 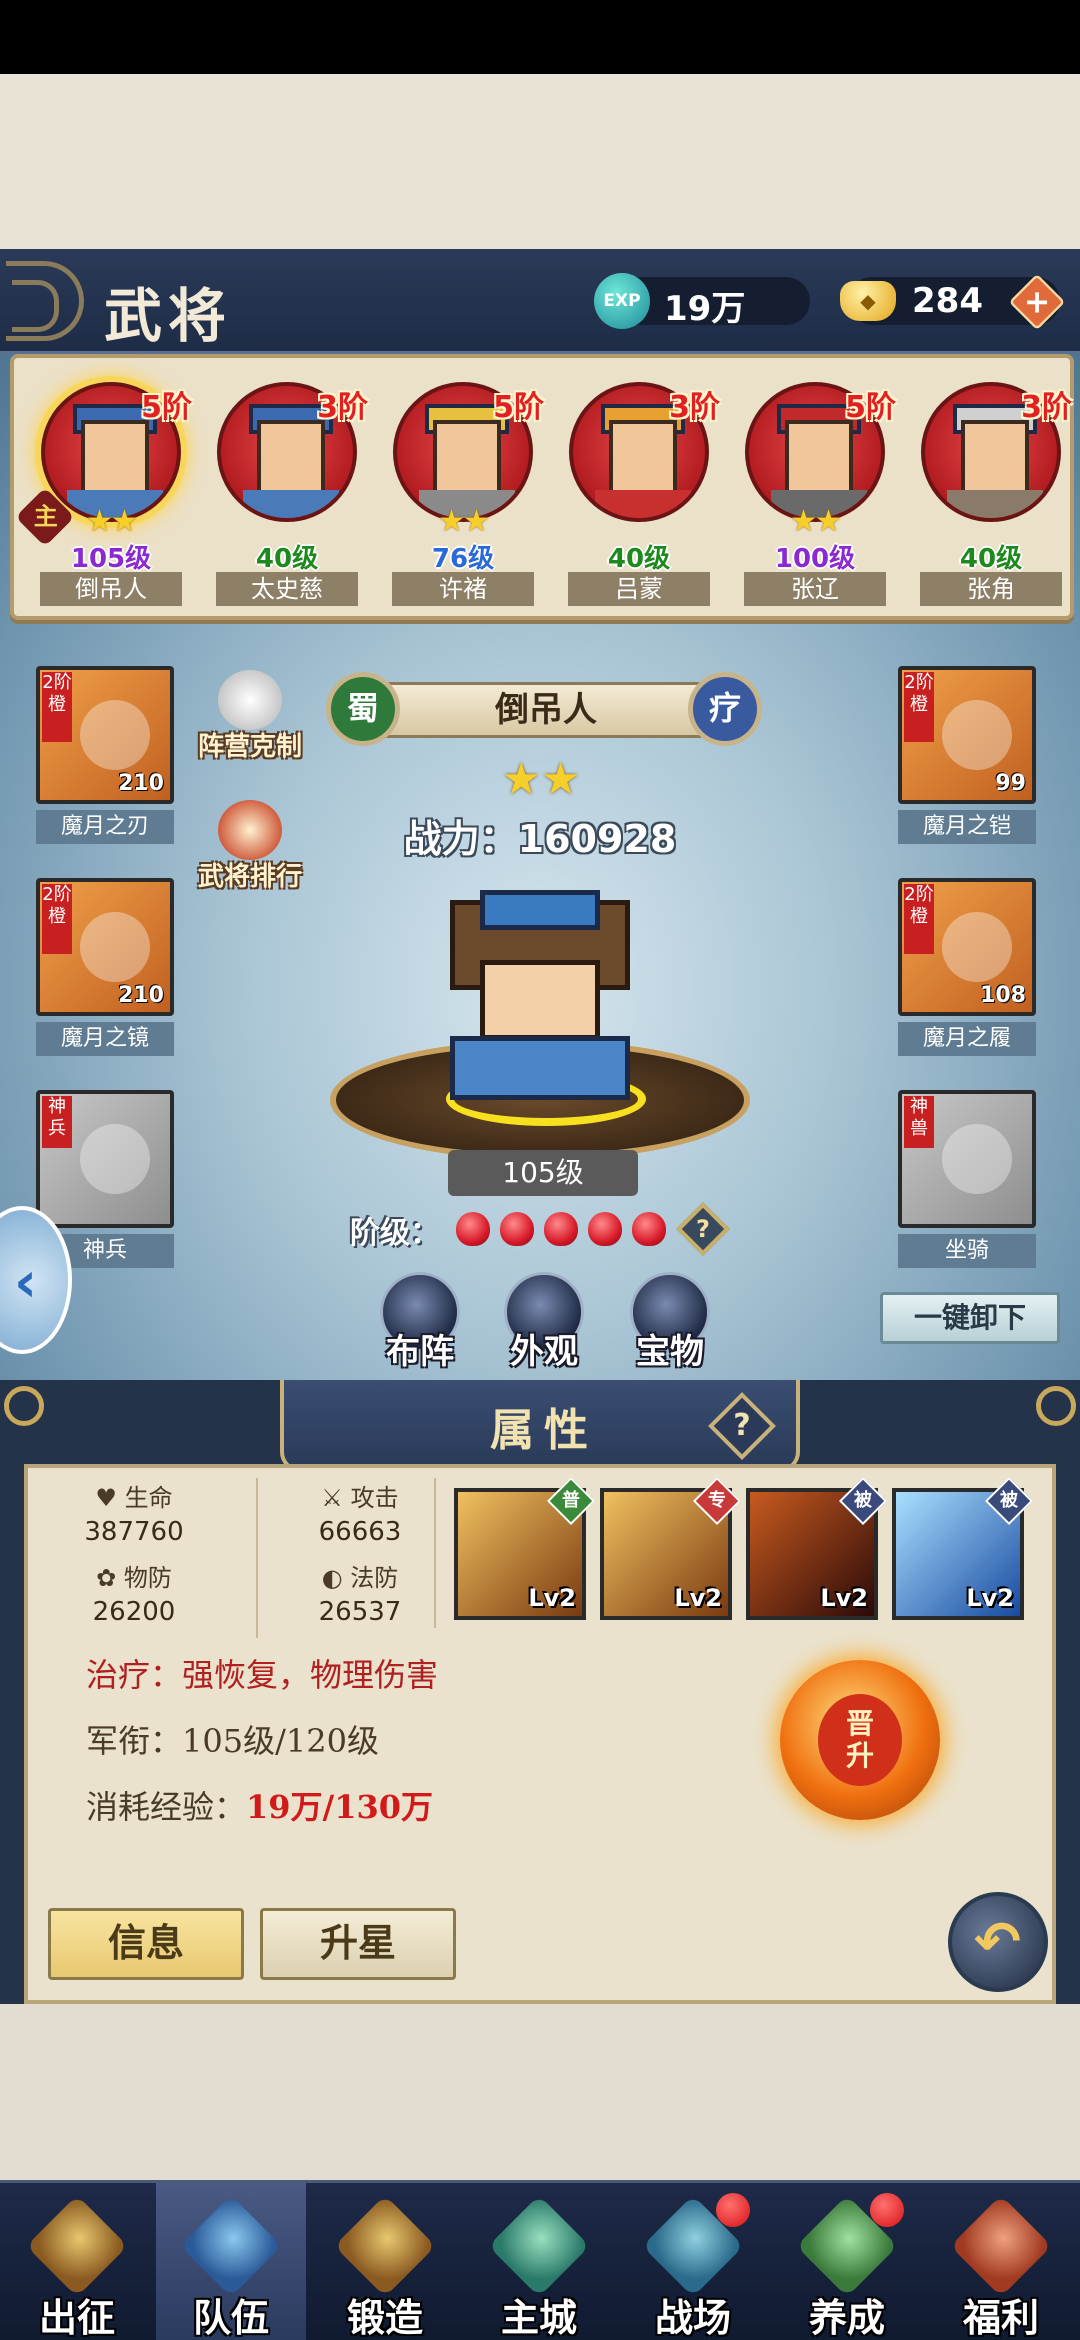 I want to click on boots-slot: 2阶橙 108, so click(x=967, y=947).